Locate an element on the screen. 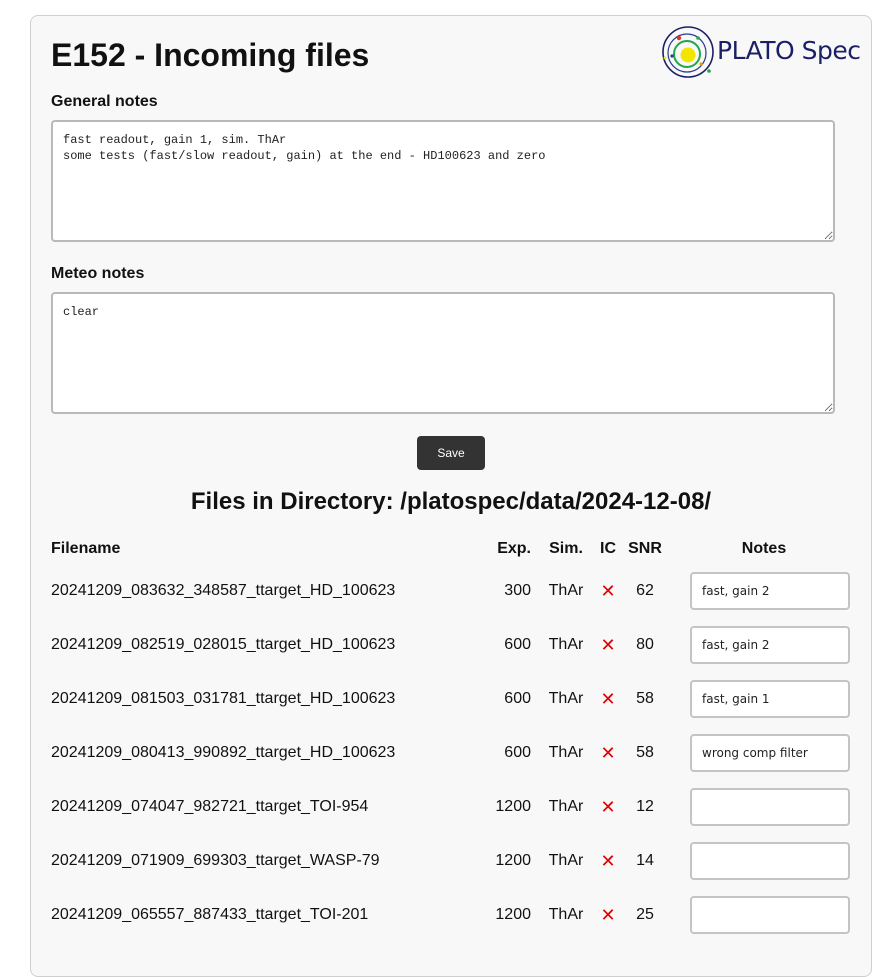 The height and width of the screenshot is (977, 882). logo-text: PLATO Spec is located at coordinates (789, 50).